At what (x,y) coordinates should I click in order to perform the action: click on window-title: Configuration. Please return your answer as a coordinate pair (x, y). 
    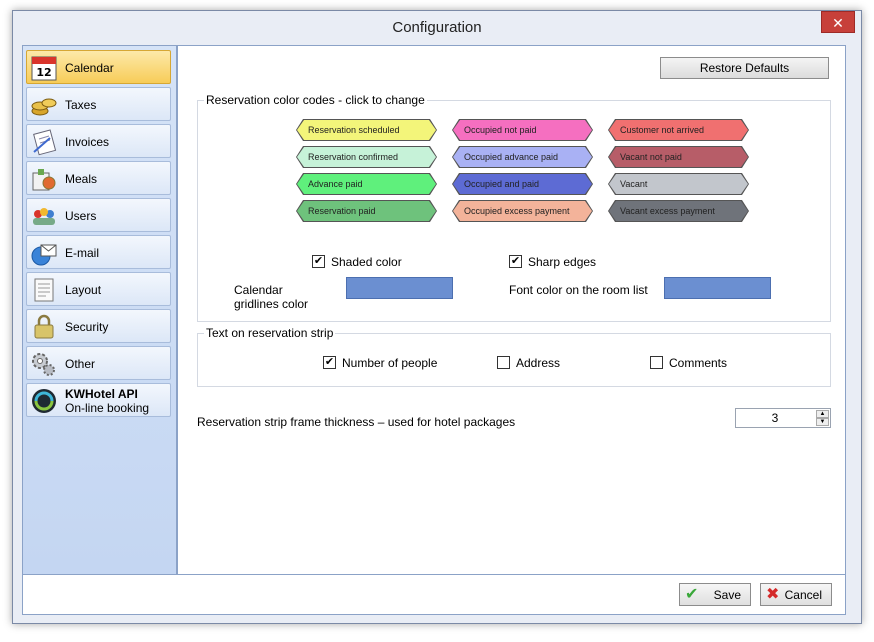
    Looking at the image, I should click on (437, 27).